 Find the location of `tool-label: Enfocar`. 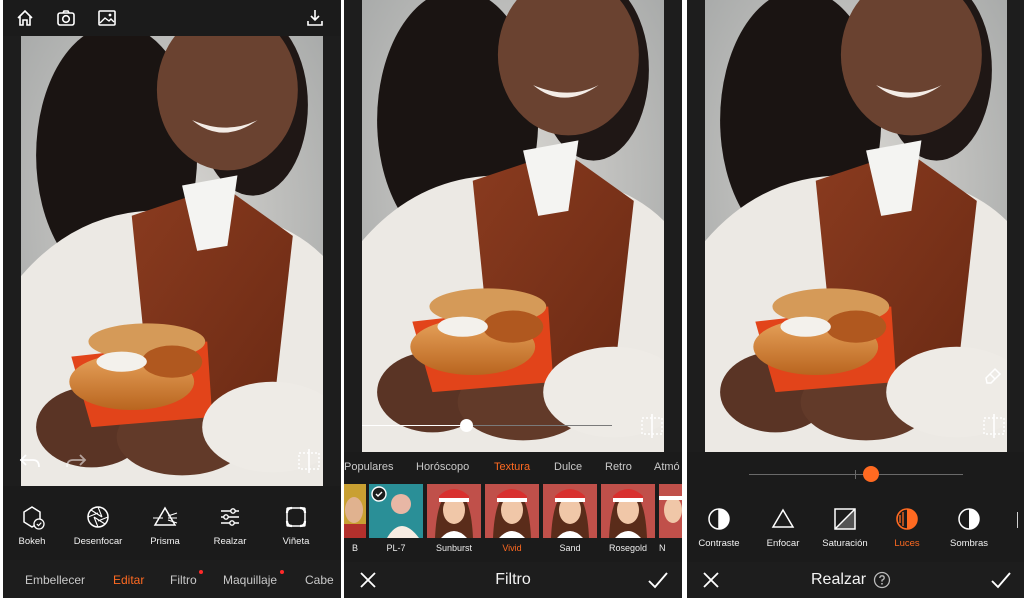

tool-label: Enfocar is located at coordinates (783, 543).